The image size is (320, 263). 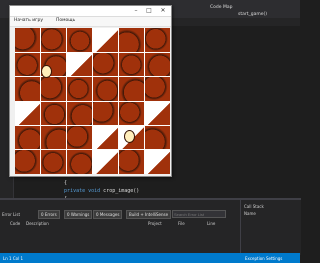 What do you see at coordinates (252, 14) in the screenshot?
I see `start-game-tab: start_game()` at bounding box center [252, 14].